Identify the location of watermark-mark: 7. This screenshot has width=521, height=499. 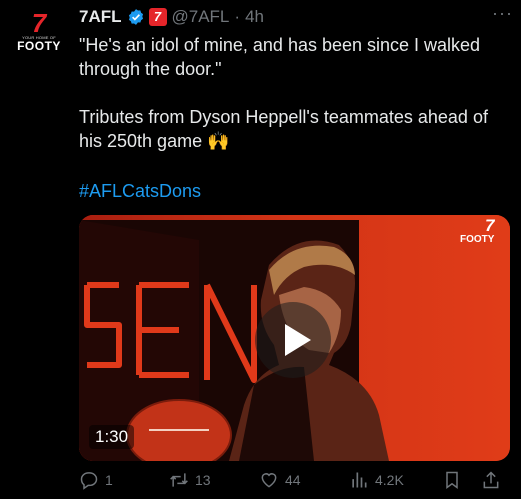
(489, 225).